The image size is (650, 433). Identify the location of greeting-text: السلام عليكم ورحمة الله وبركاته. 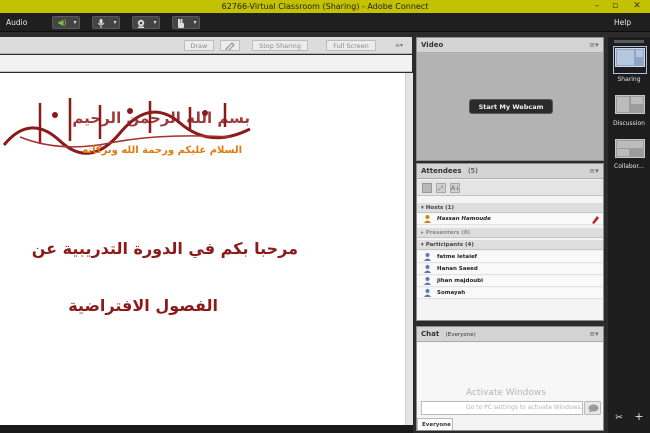
(162, 150).